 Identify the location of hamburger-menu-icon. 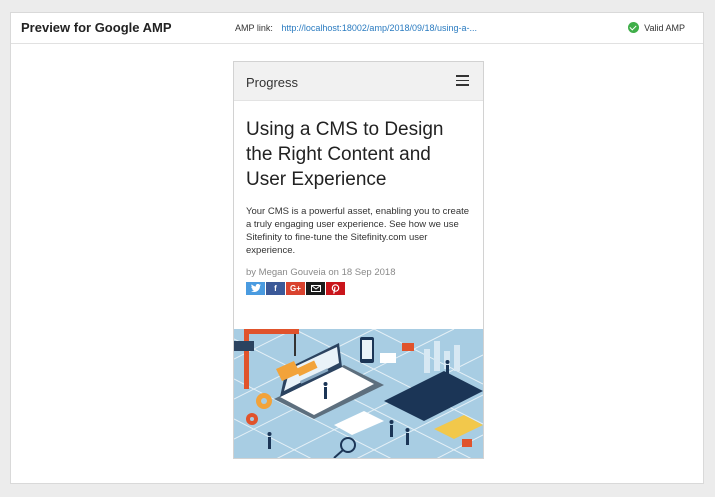
(462, 80).